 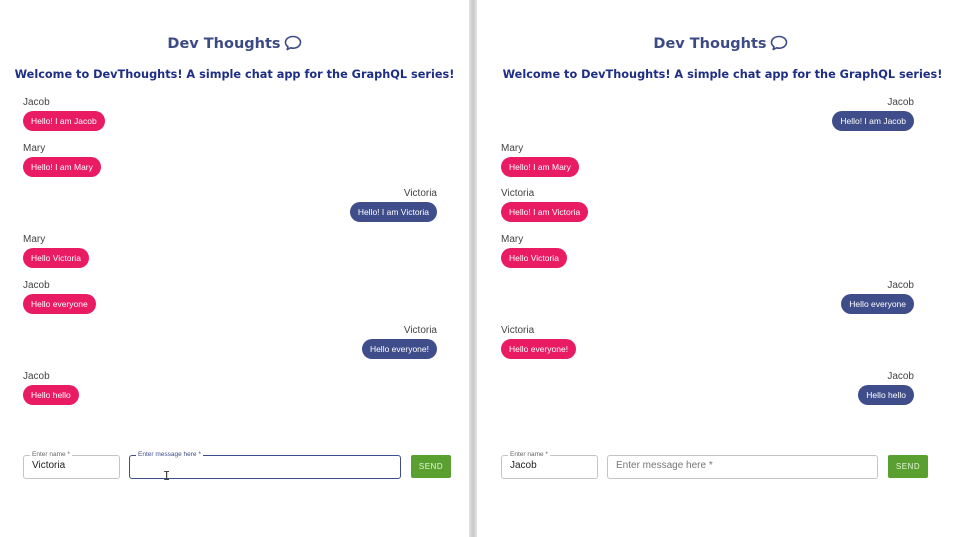 I want to click on chat-message-own: Jacob Hello! I am Jacob, so click(x=873, y=114).